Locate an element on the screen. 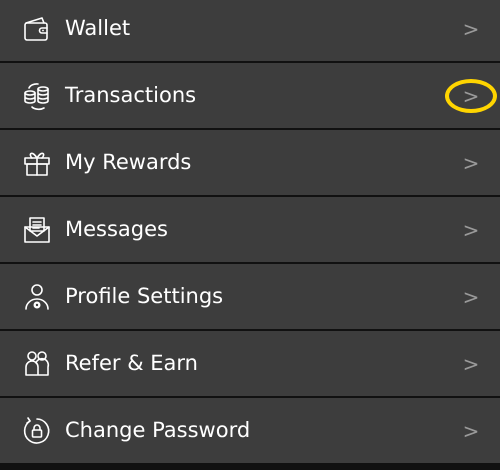  menu-item: Refer & Earn > is located at coordinates (250, 364).